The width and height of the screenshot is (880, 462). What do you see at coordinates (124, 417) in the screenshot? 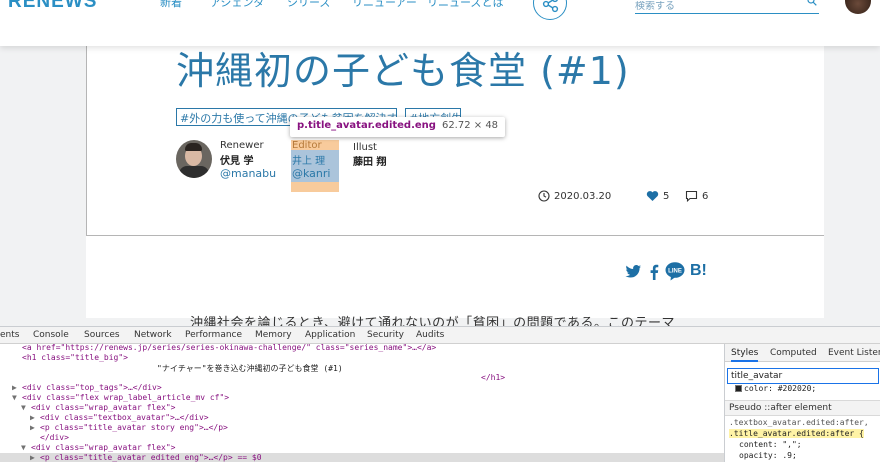
I see `dom-node-text: <div class="textbox_avatar">…</div>` at bounding box center [124, 417].